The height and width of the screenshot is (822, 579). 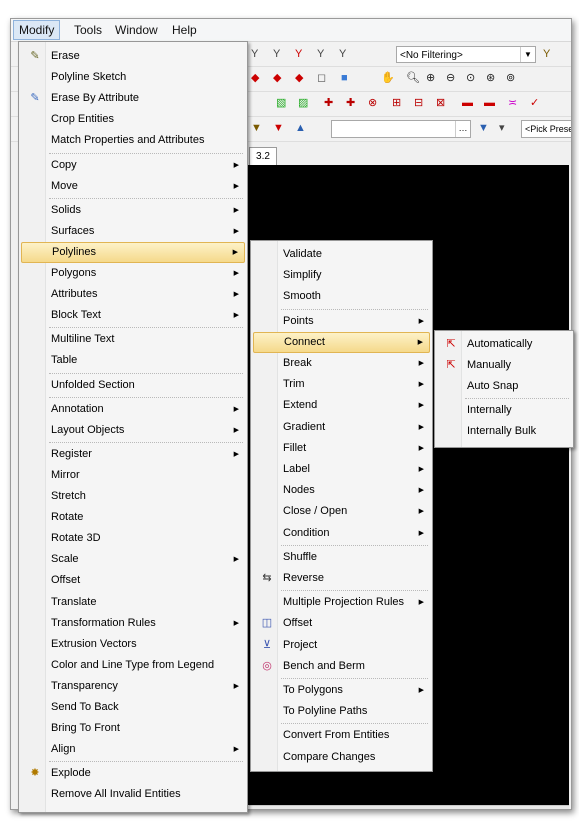 What do you see at coordinates (341, 321) in the screenshot?
I see `menu-item-points: Points ▶` at bounding box center [341, 321].